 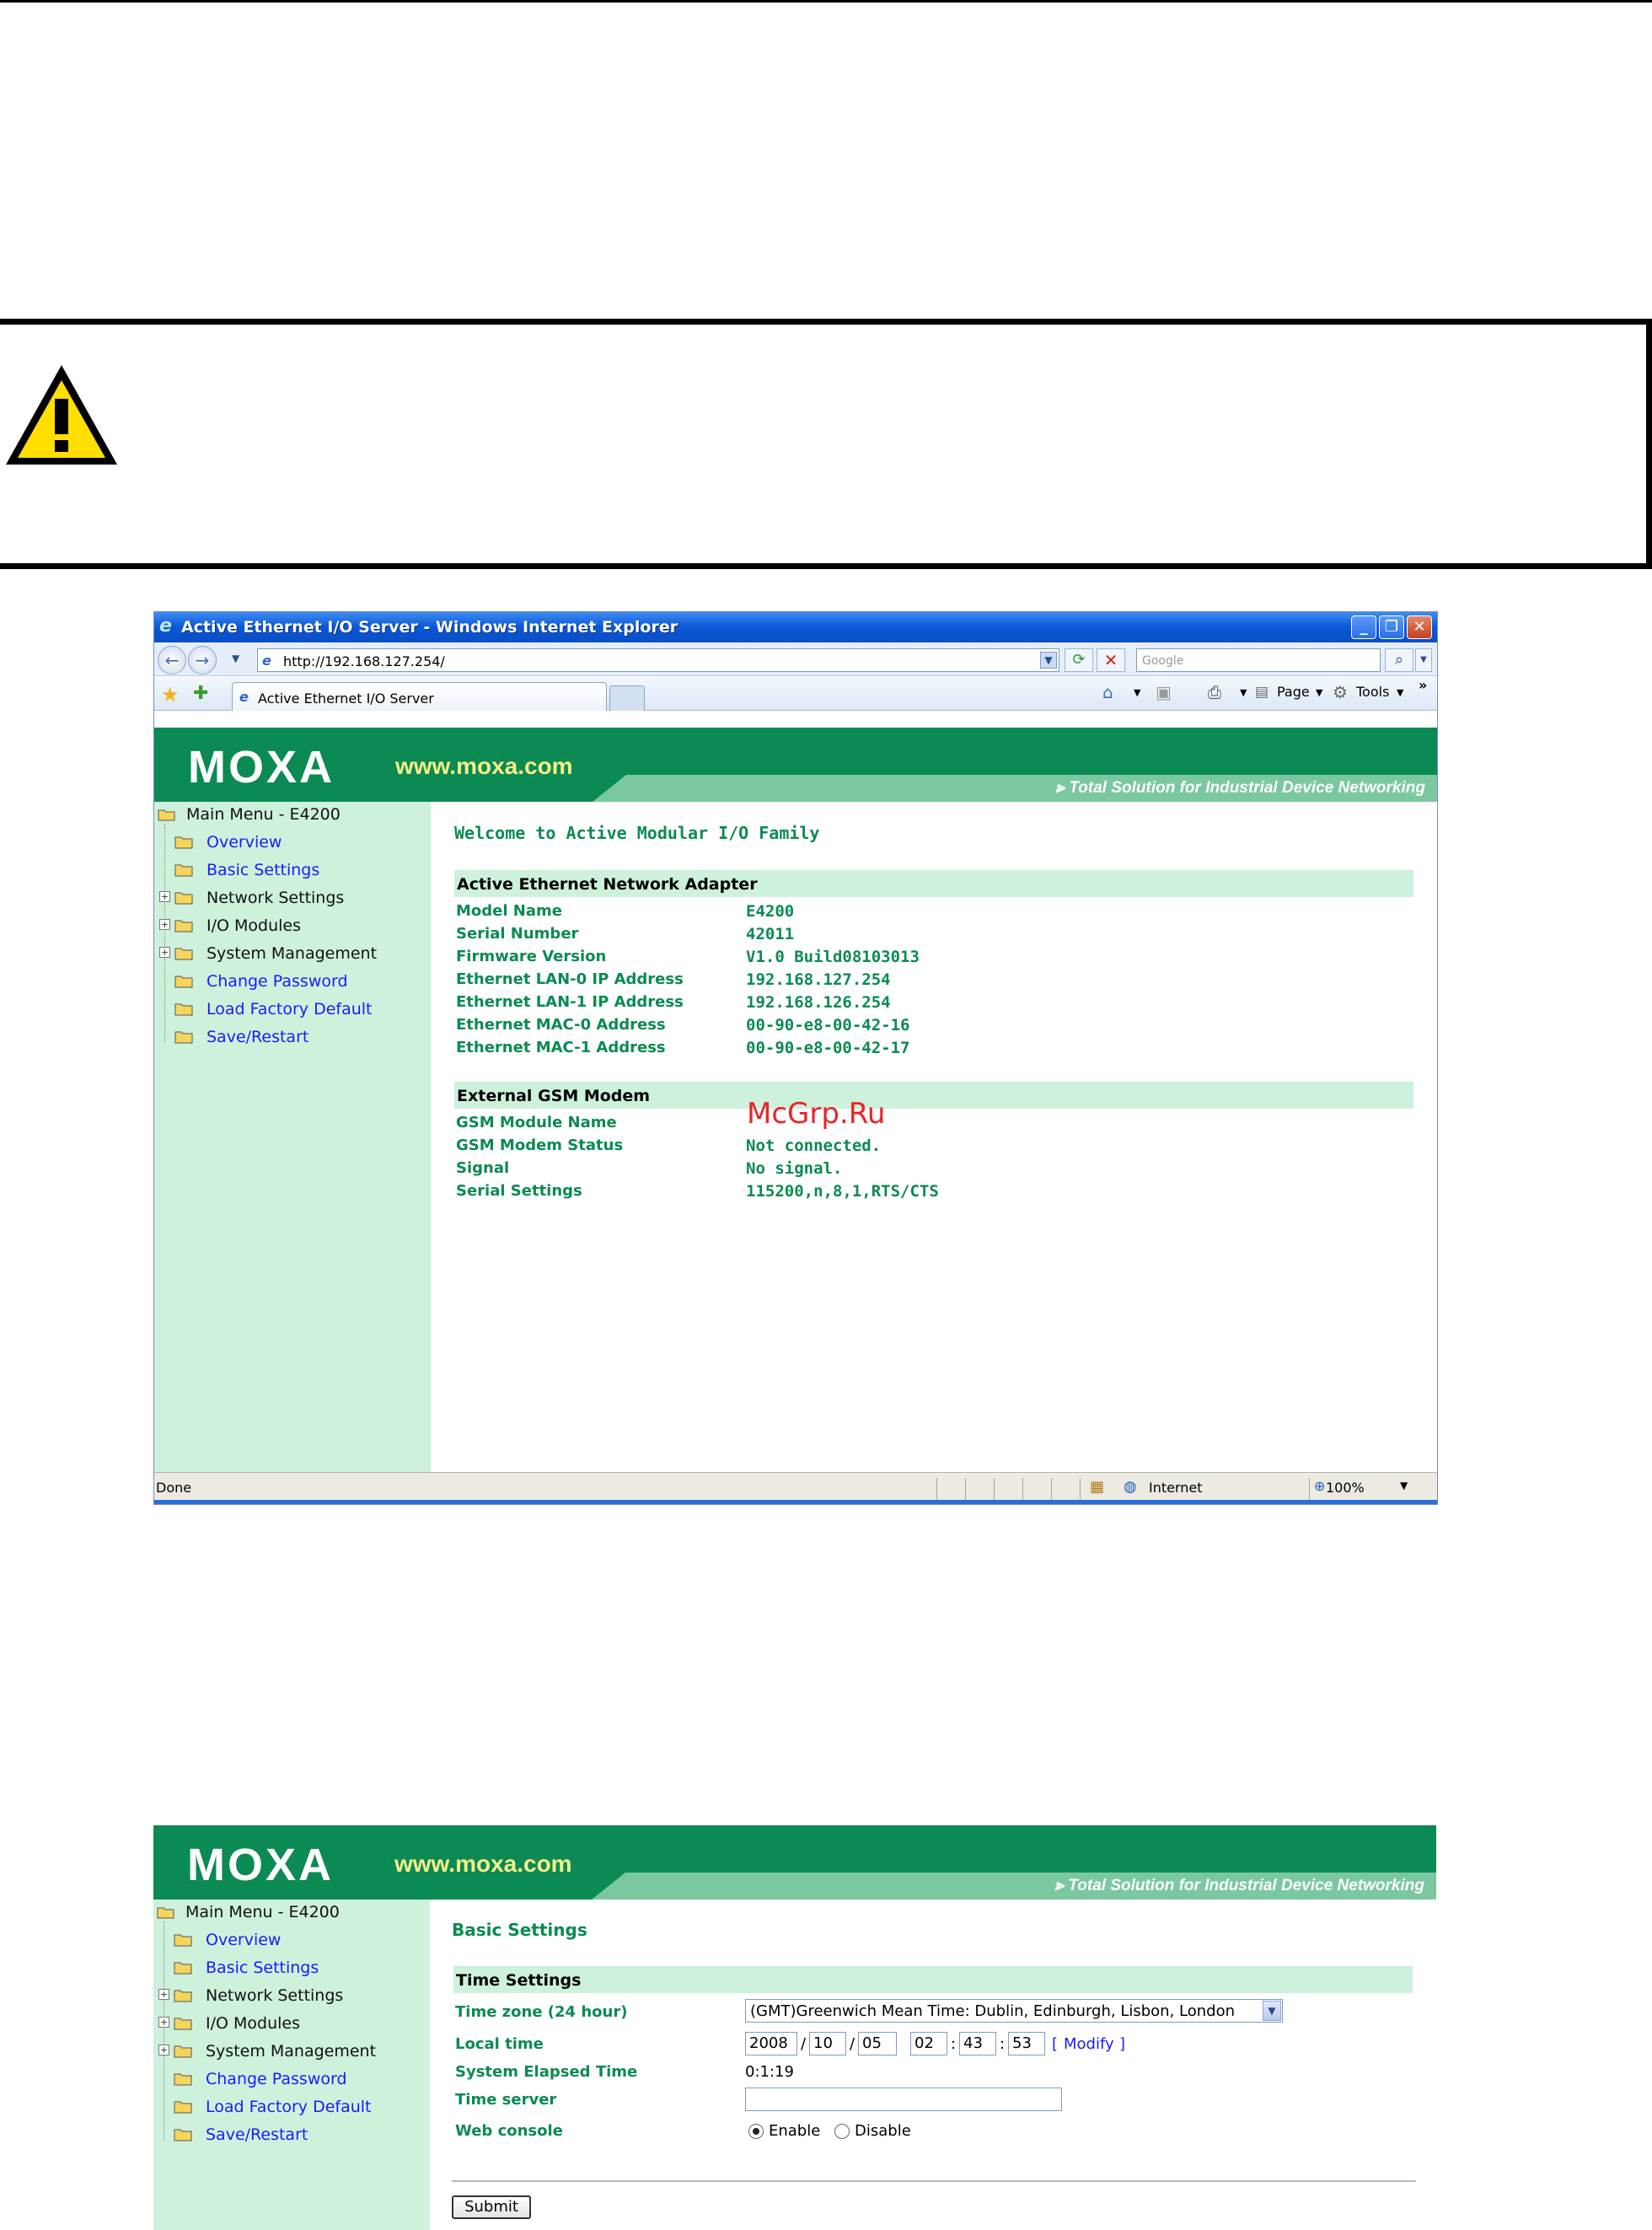 What do you see at coordinates (1026, 2043) in the screenshot?
I see `second-input: 53` at bounding box center [1026, 2043].